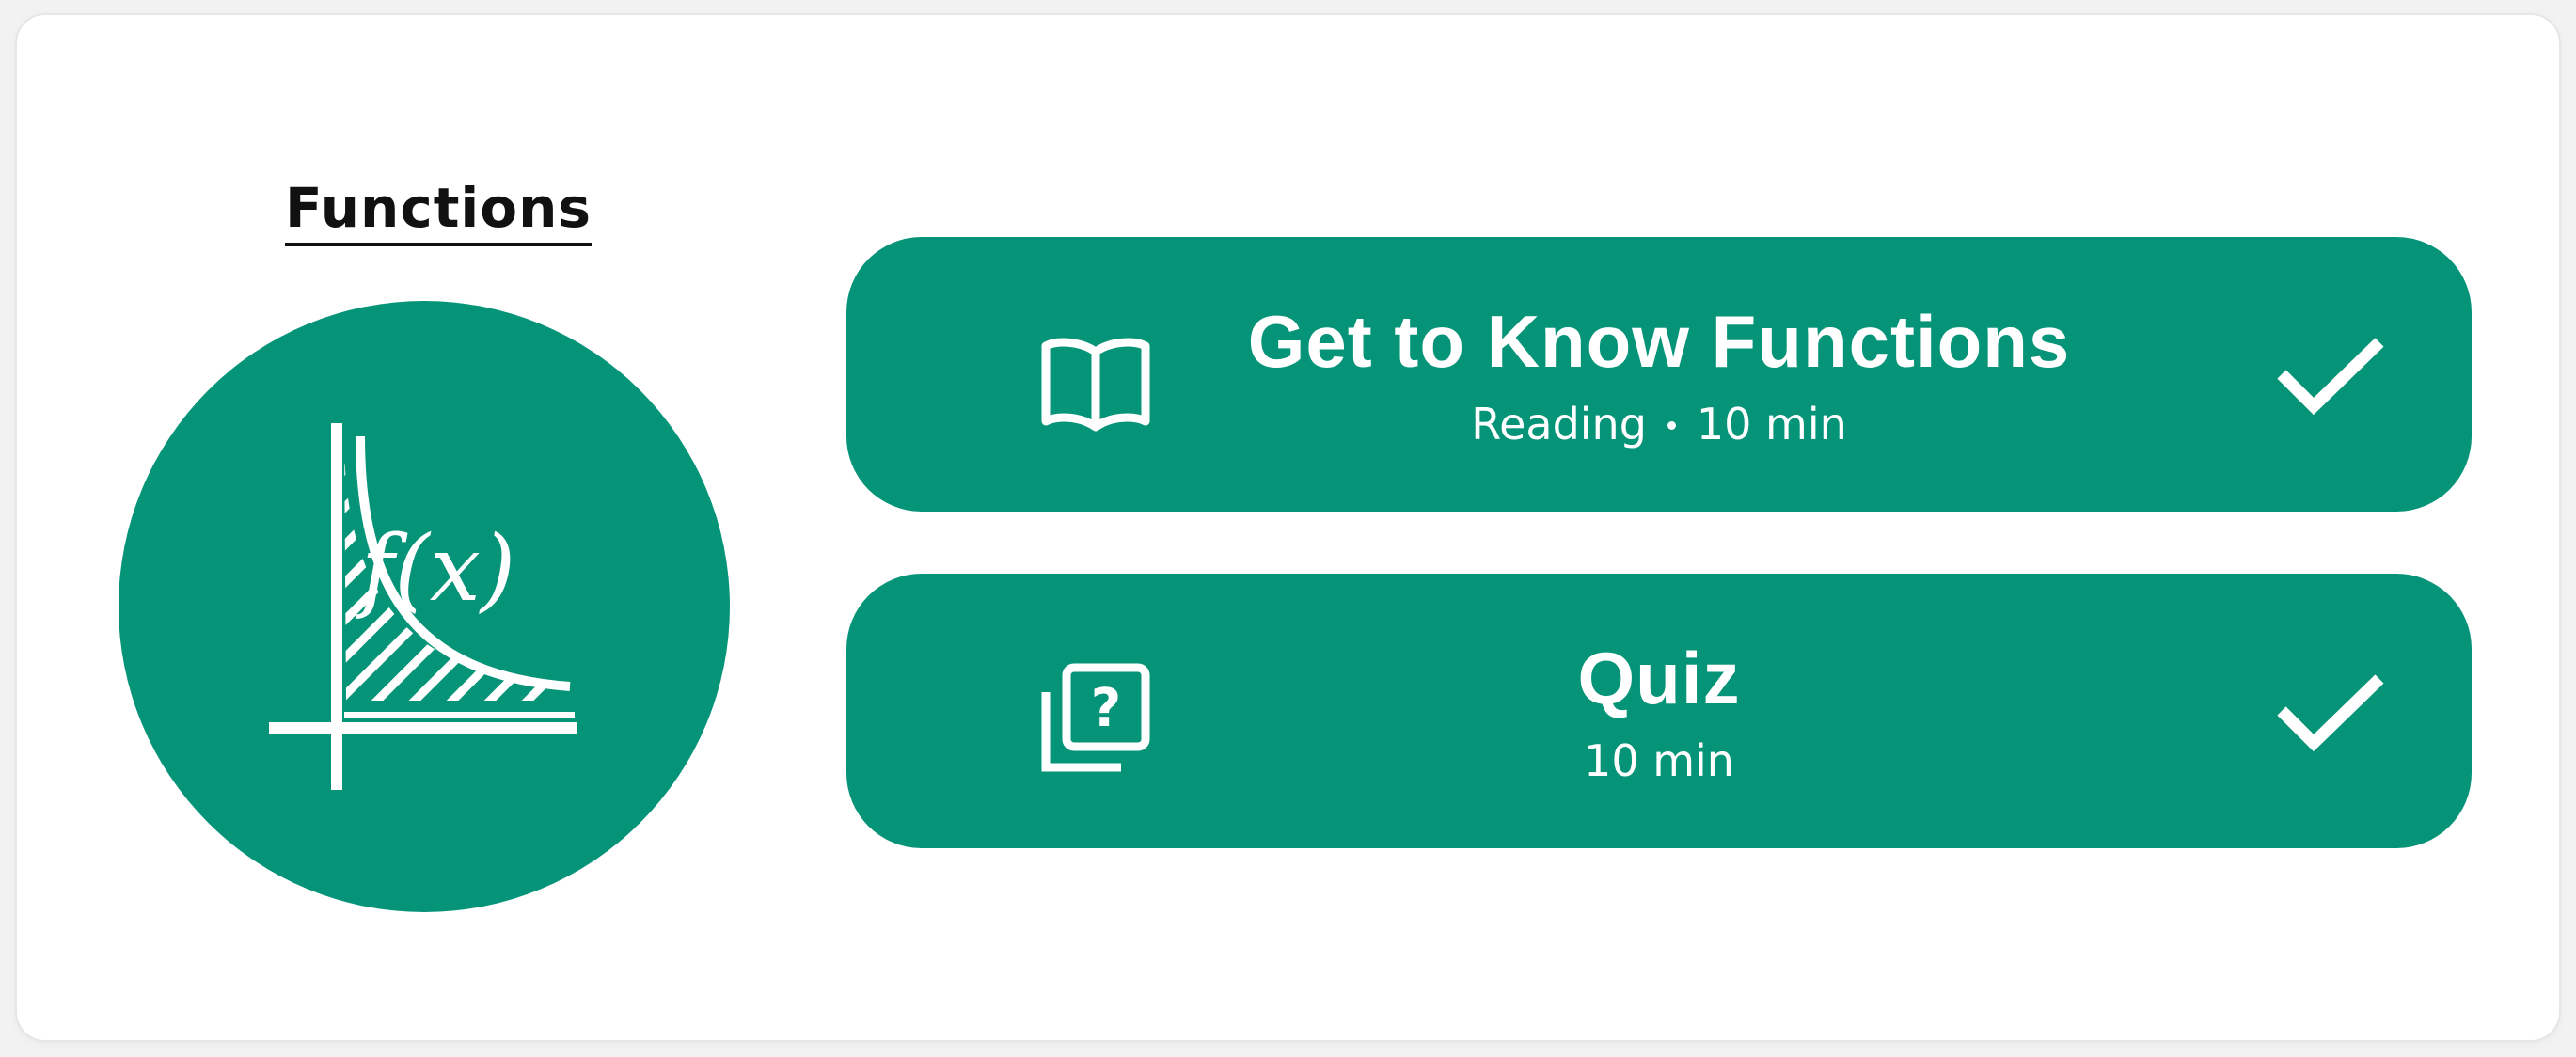 The height and width of the screenshot is (1057, 2576). I want to click on topic-illustration: f(x), so click(424, 606).